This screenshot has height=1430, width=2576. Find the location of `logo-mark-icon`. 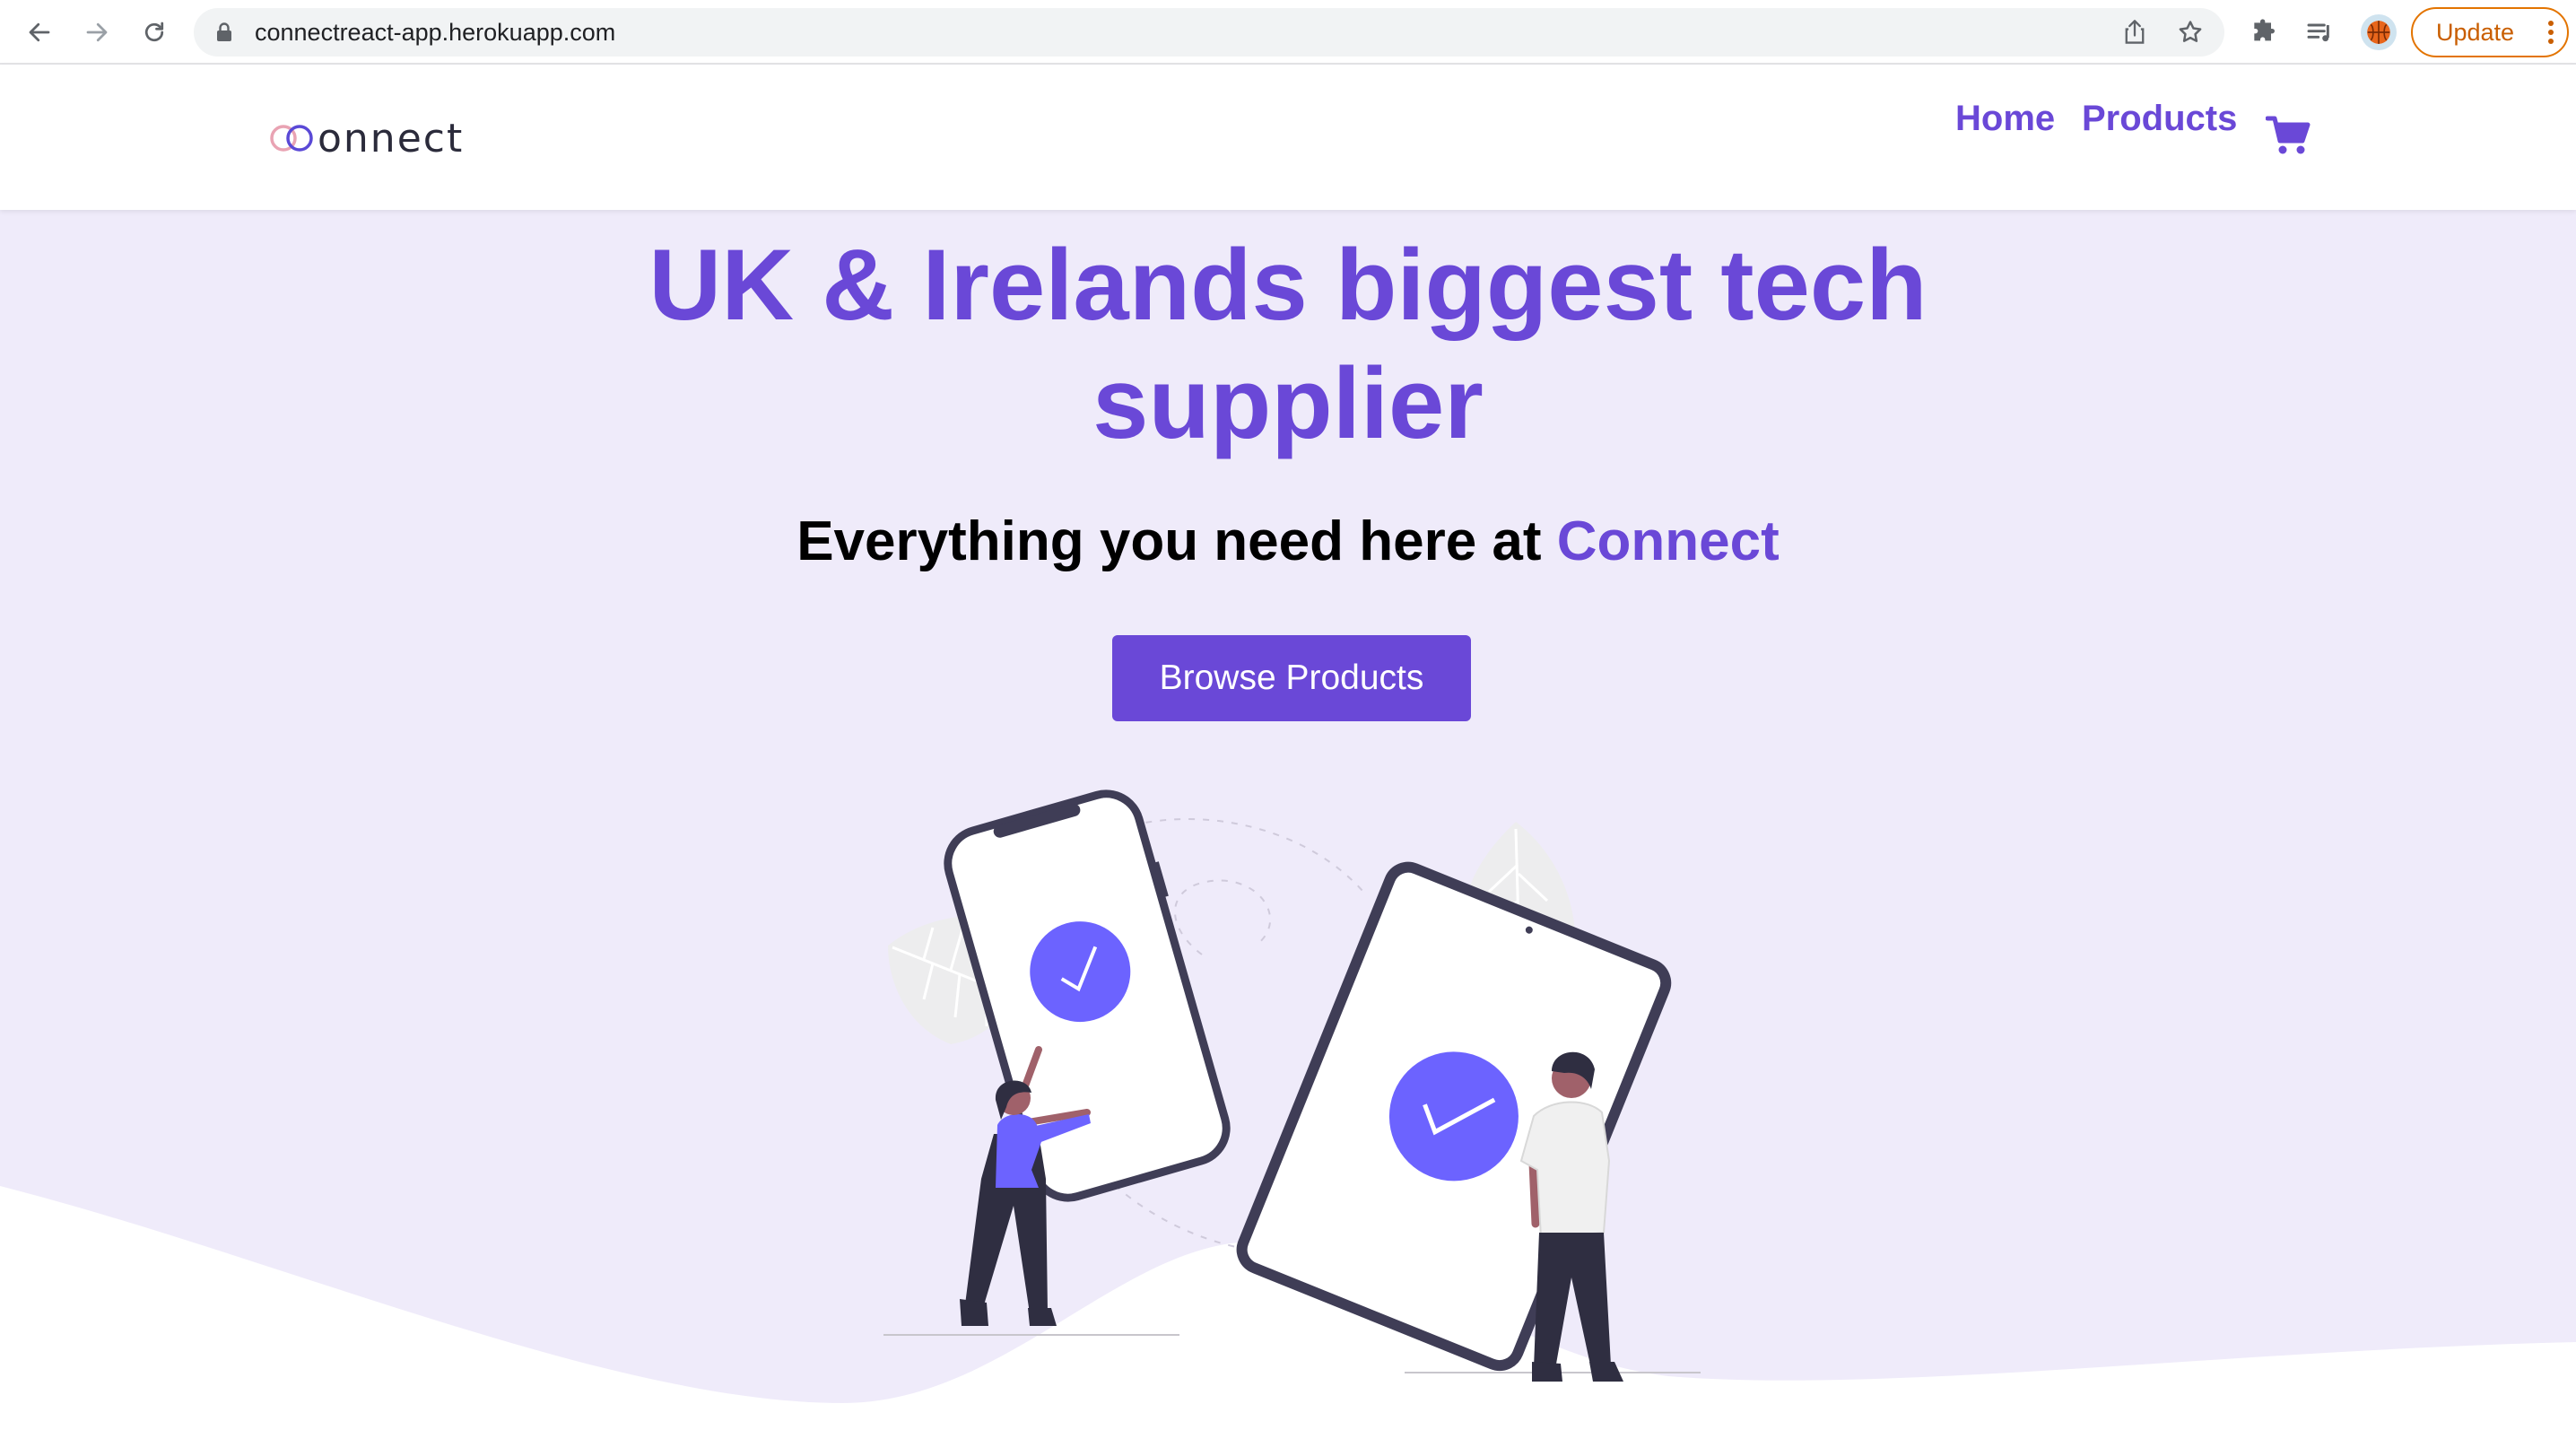

logo-mark-icon is located at coordinates (291, 138).